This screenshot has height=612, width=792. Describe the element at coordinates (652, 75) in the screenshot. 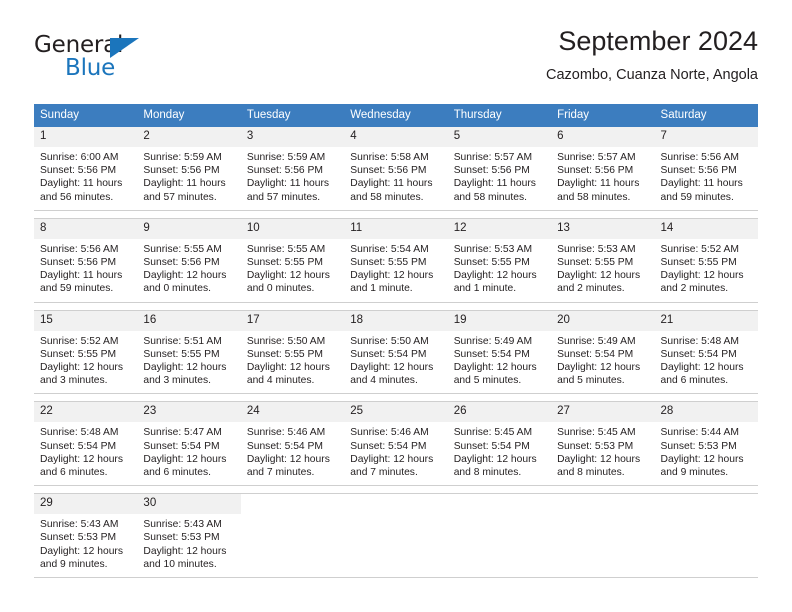

I see `page-subtitle: Cazombo, Cuanza Norte, Angola` at that location.